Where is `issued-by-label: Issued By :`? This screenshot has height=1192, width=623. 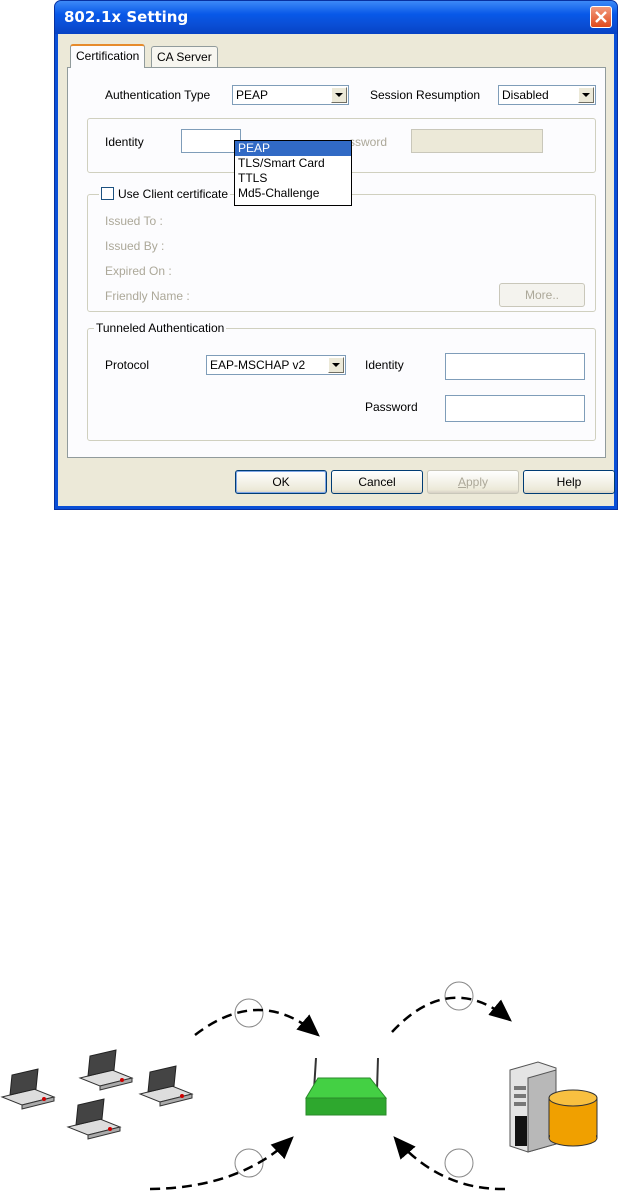
issued-by-label: Issued By : is located at coordinates (135, 246).